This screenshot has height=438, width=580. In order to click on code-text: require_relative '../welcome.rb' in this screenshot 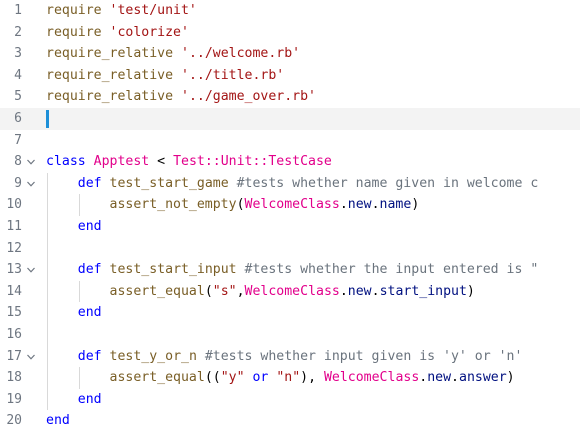, I will do `click(173, 54)`.